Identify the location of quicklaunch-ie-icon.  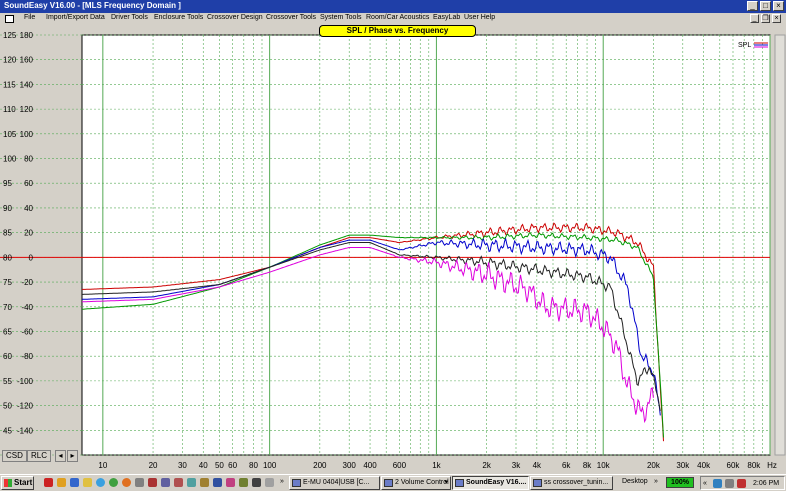
(100, 482).